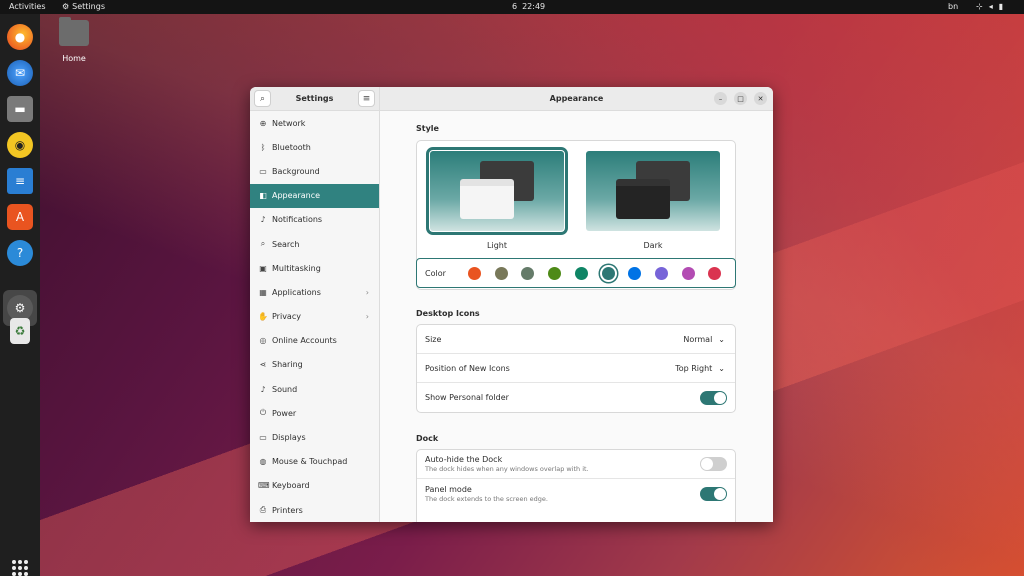 This screenshot has width=1024, height=576. Describe the element at coordinates (296, 268) in the screenshot. I see `sidebar-item-label: Multitasking` at that location.